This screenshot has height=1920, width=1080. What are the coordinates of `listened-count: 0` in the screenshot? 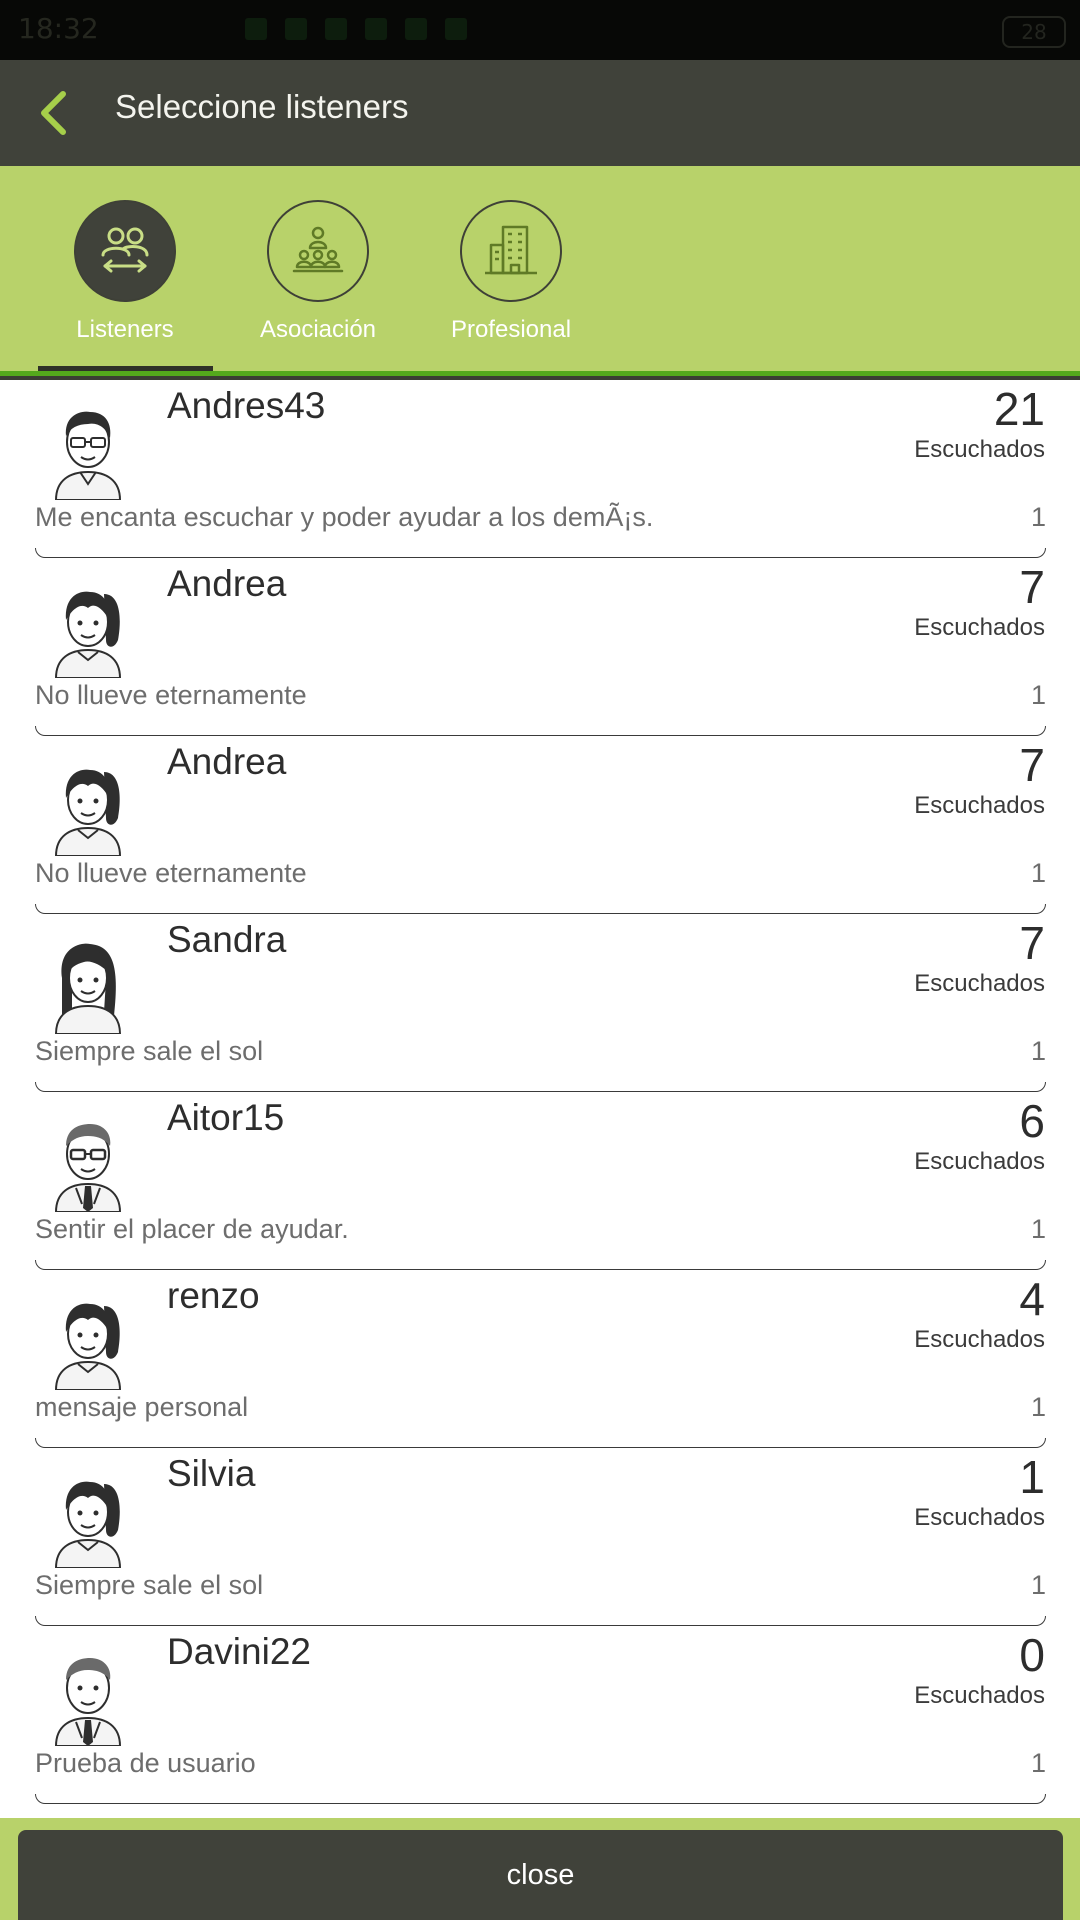 It's located at (1032, 1655).